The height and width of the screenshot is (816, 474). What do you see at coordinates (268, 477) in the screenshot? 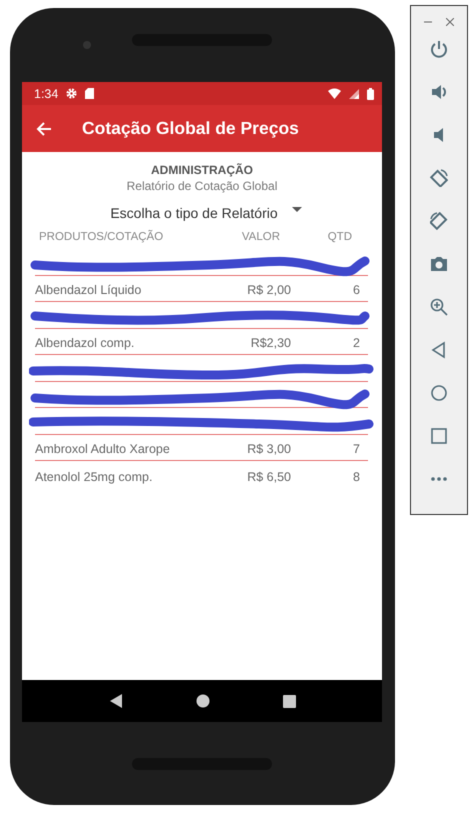
I see `price: R$ 6,50` at bounding box center [268, 477].